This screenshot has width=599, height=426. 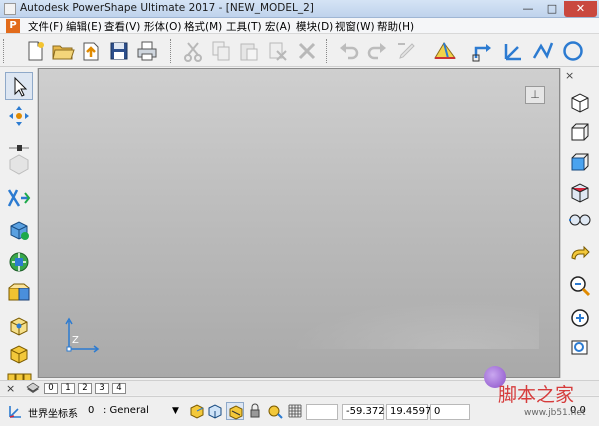 What do you see at coordinates (51, 388) in the screenshot?
I see `level-tab: 0` at bounding box center [51, 388].